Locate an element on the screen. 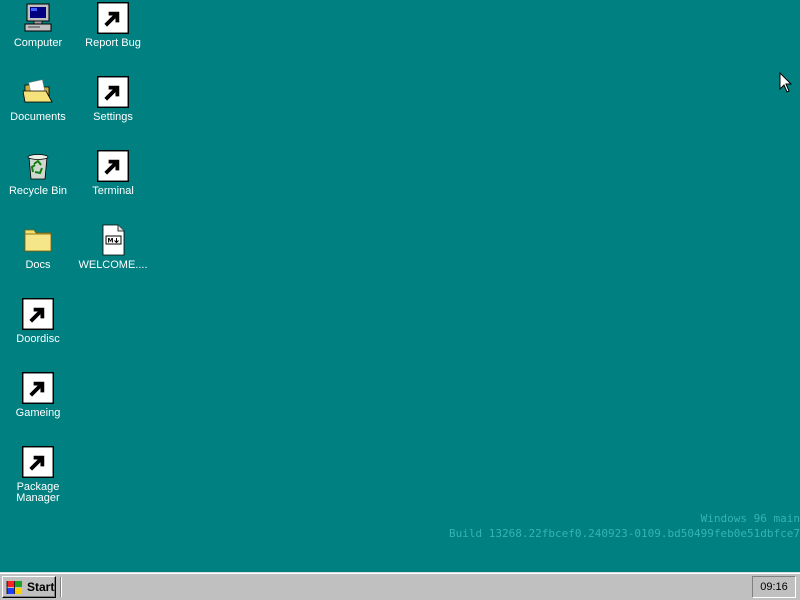  desktop-icon-terminal: C:\# Terminal is located at coordinates (113, 173).